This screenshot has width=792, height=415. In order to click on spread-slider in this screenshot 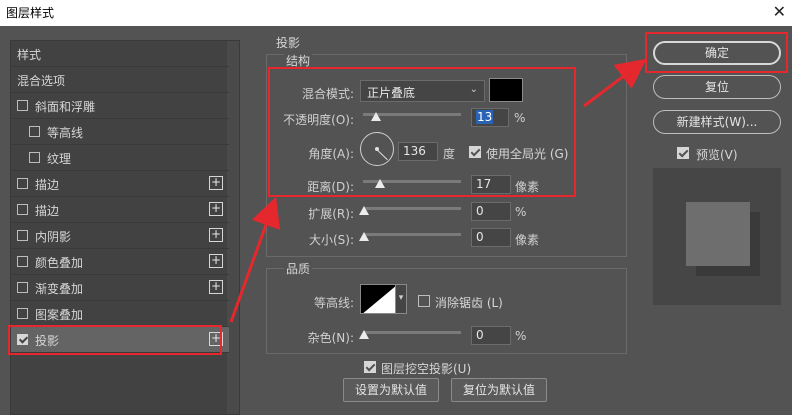, I will do `click(409, 209)`.